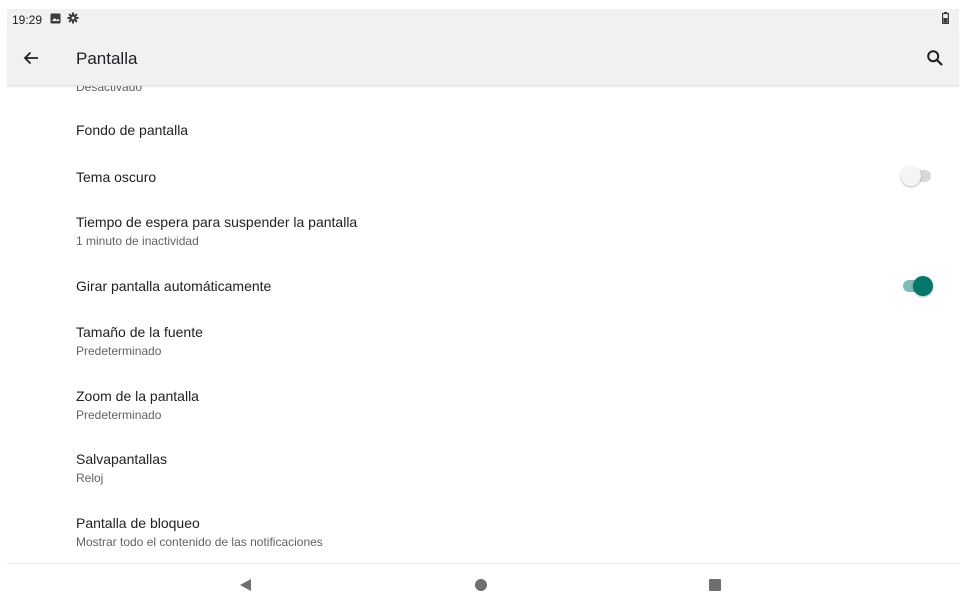  Describe the element at coordinates (90, 478) in the screenshot. I see `item-summary: Reloj` at that location.